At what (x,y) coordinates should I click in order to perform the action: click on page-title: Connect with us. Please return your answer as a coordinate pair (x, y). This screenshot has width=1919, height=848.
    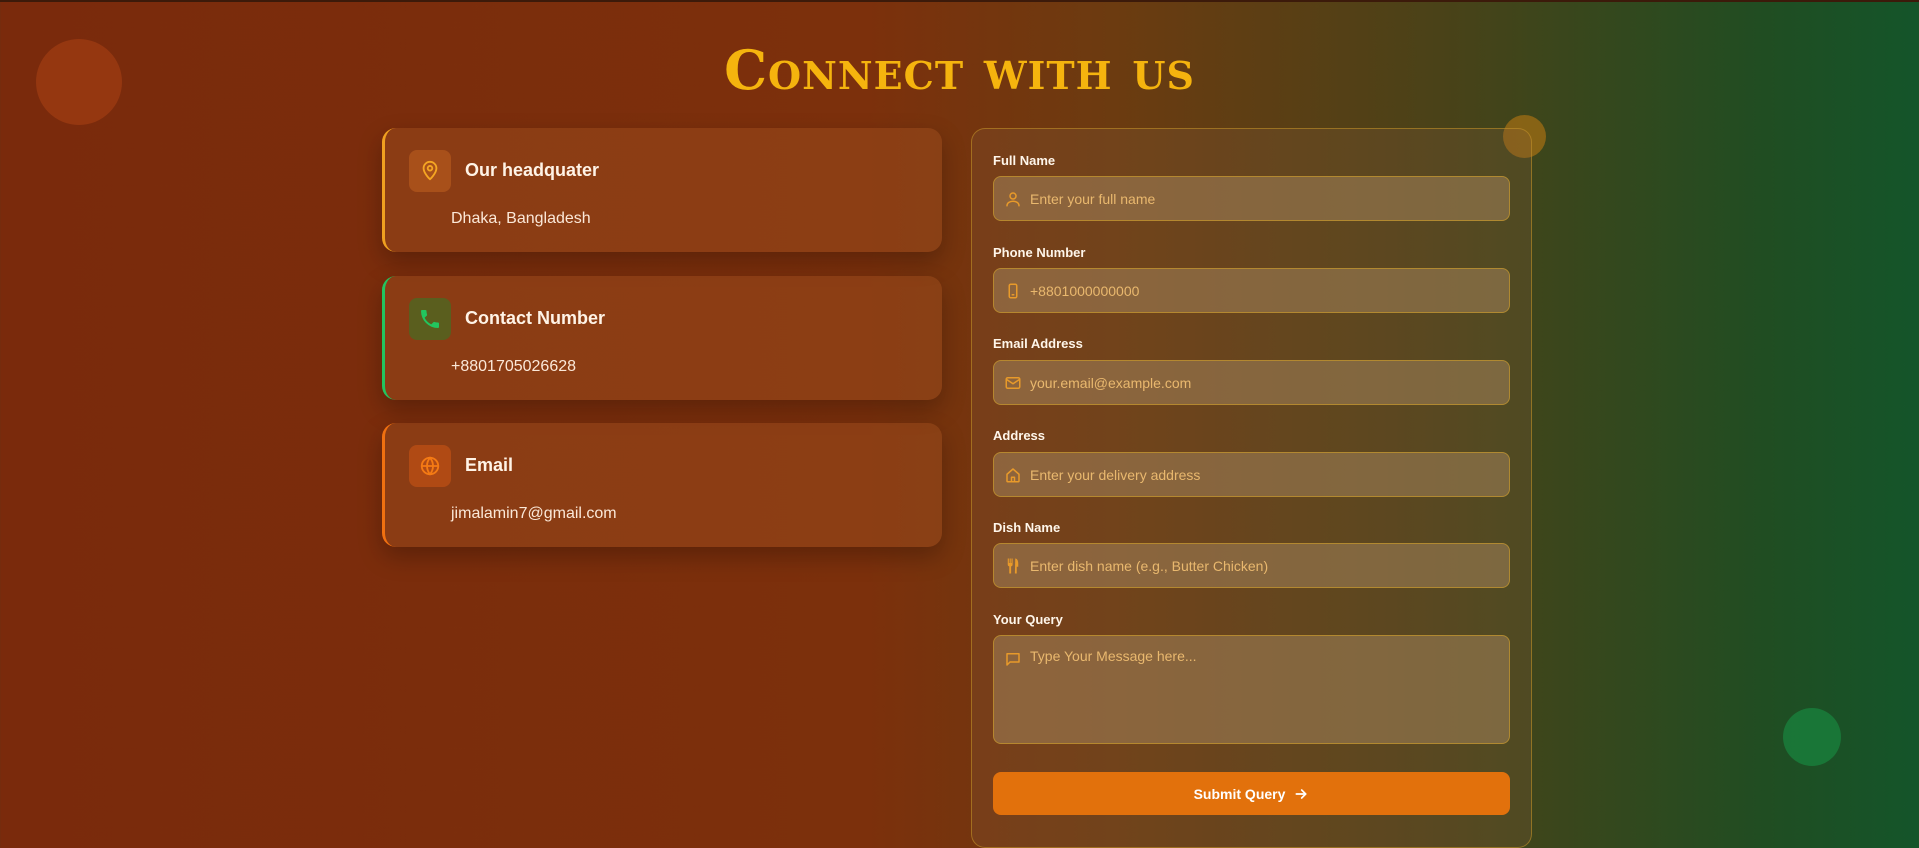
    Looking at the image, I should click on (959, 70).